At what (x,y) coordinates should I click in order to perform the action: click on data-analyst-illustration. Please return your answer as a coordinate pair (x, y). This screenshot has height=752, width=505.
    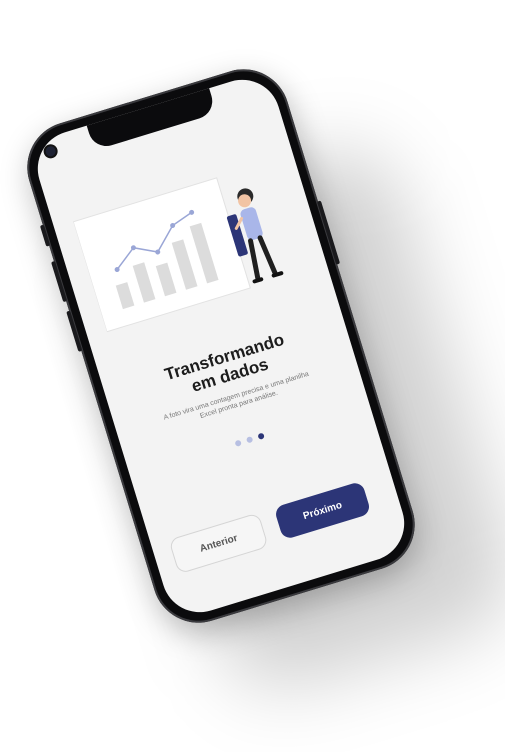
    Looking at the image, I should click on (178, 255).